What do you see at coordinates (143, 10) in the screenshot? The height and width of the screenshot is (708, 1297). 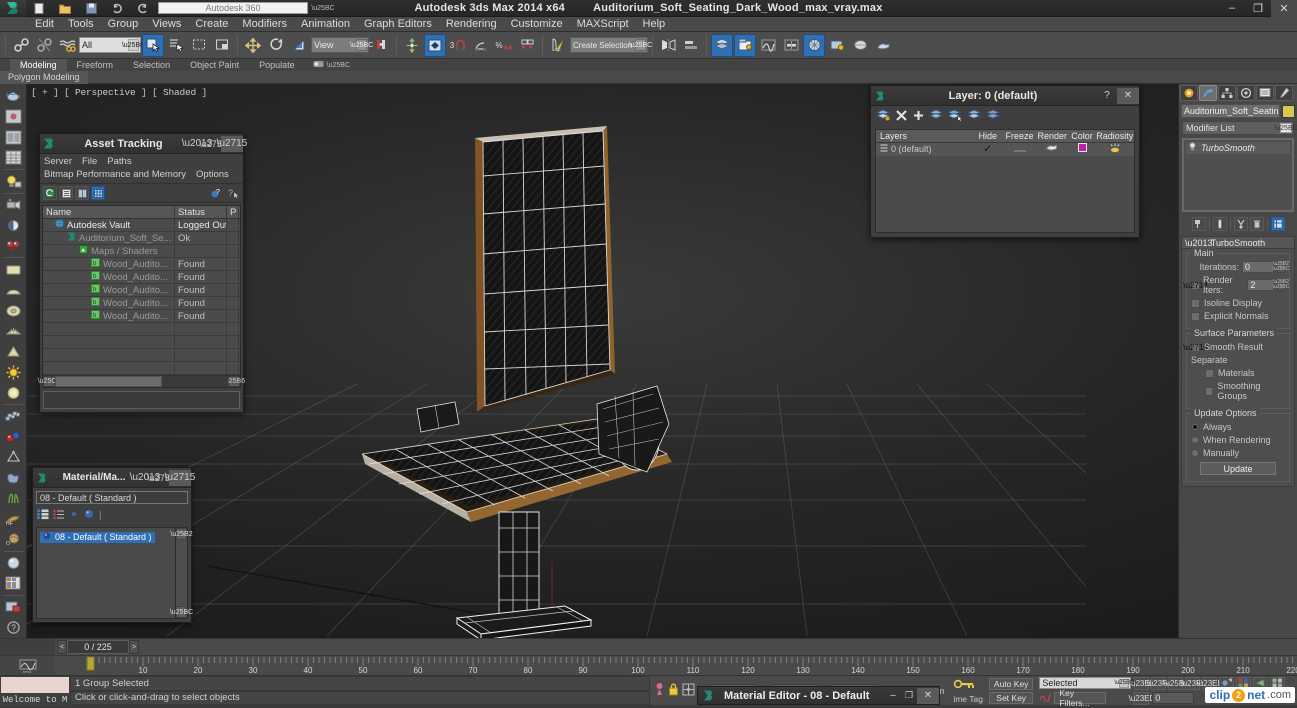 I see `redo-icon` at bounding box center [143, 10].